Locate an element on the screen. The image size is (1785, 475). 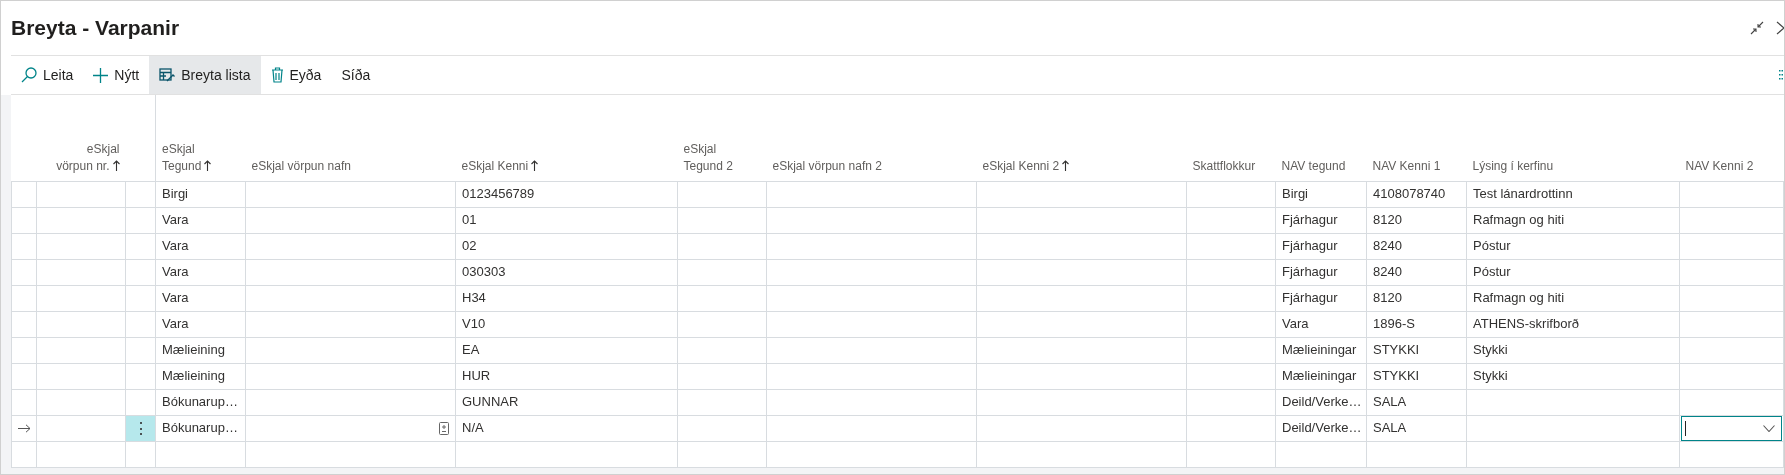
plus-icon is located at coordinates (101, 75).